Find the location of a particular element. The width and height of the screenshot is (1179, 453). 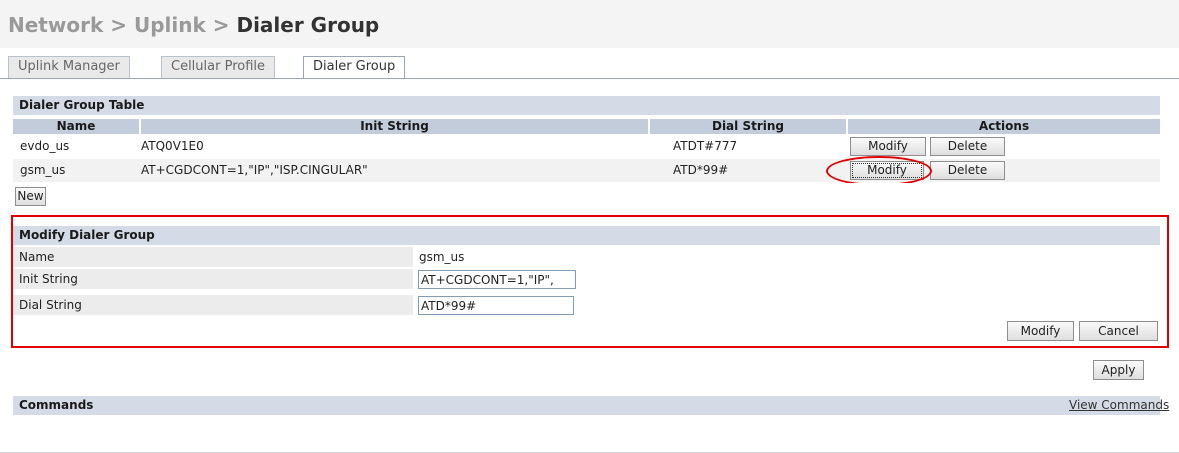

row-init-string: ATQ0V1E0 is located at coordinates (172, 146).